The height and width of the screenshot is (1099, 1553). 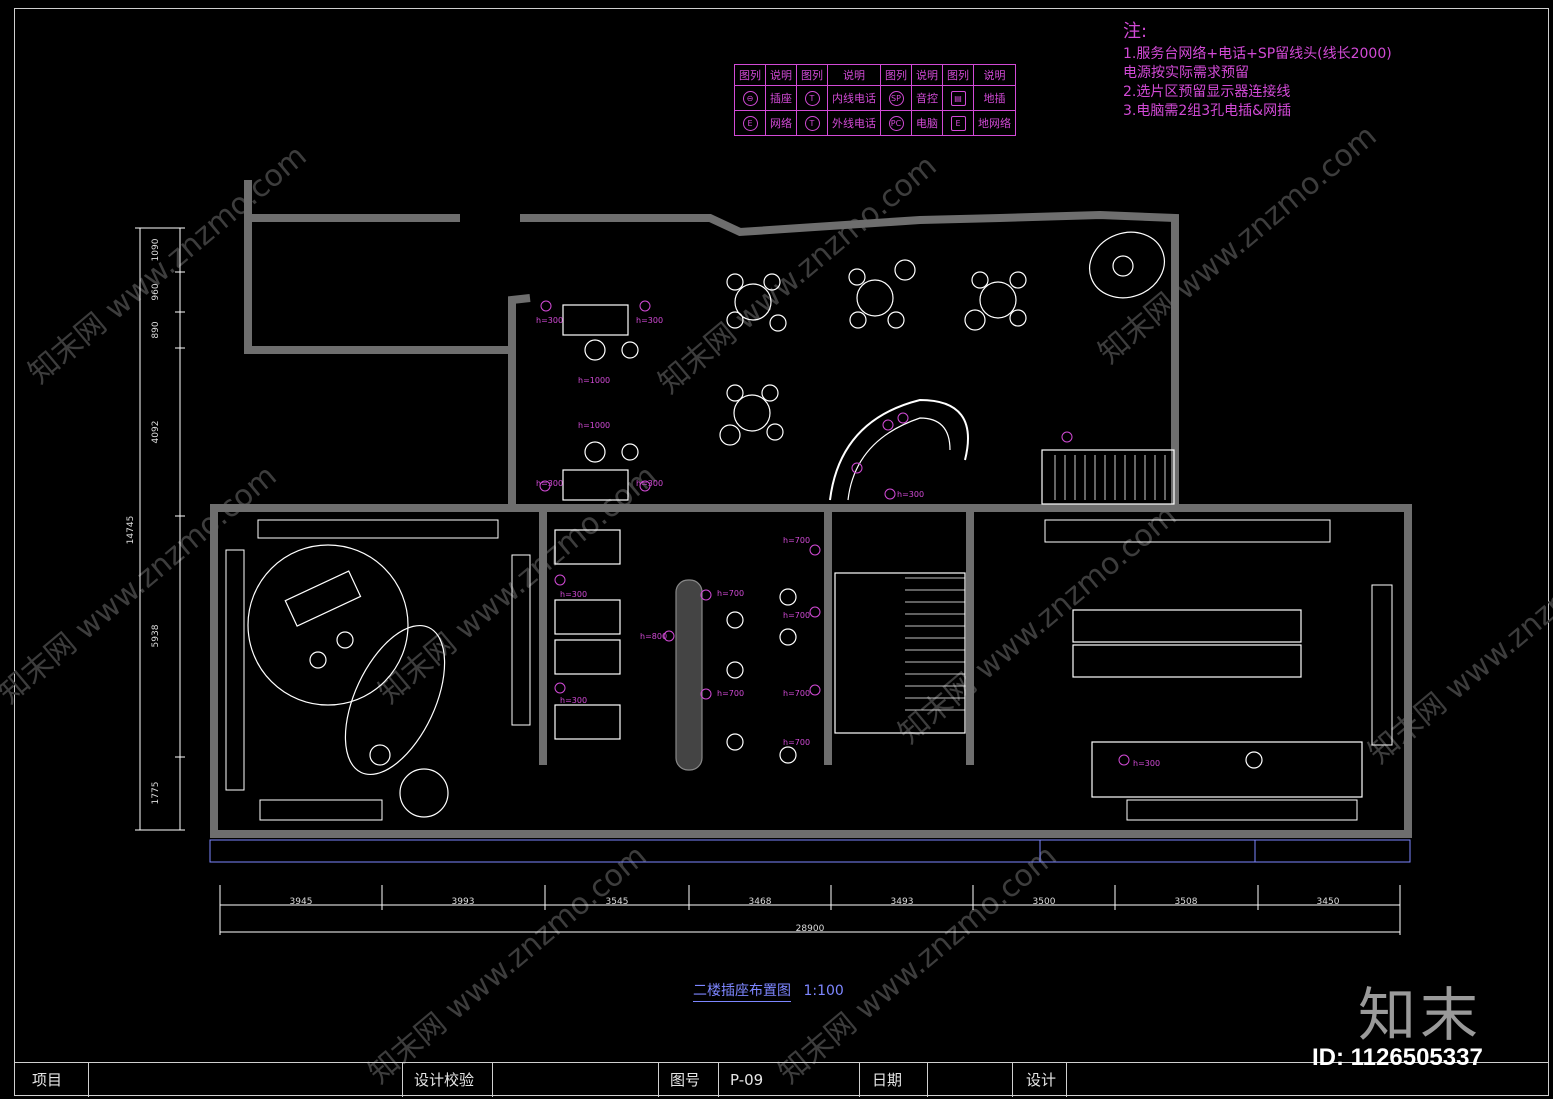 I want to click on dim-label: 890, so click(x=156, y=329).